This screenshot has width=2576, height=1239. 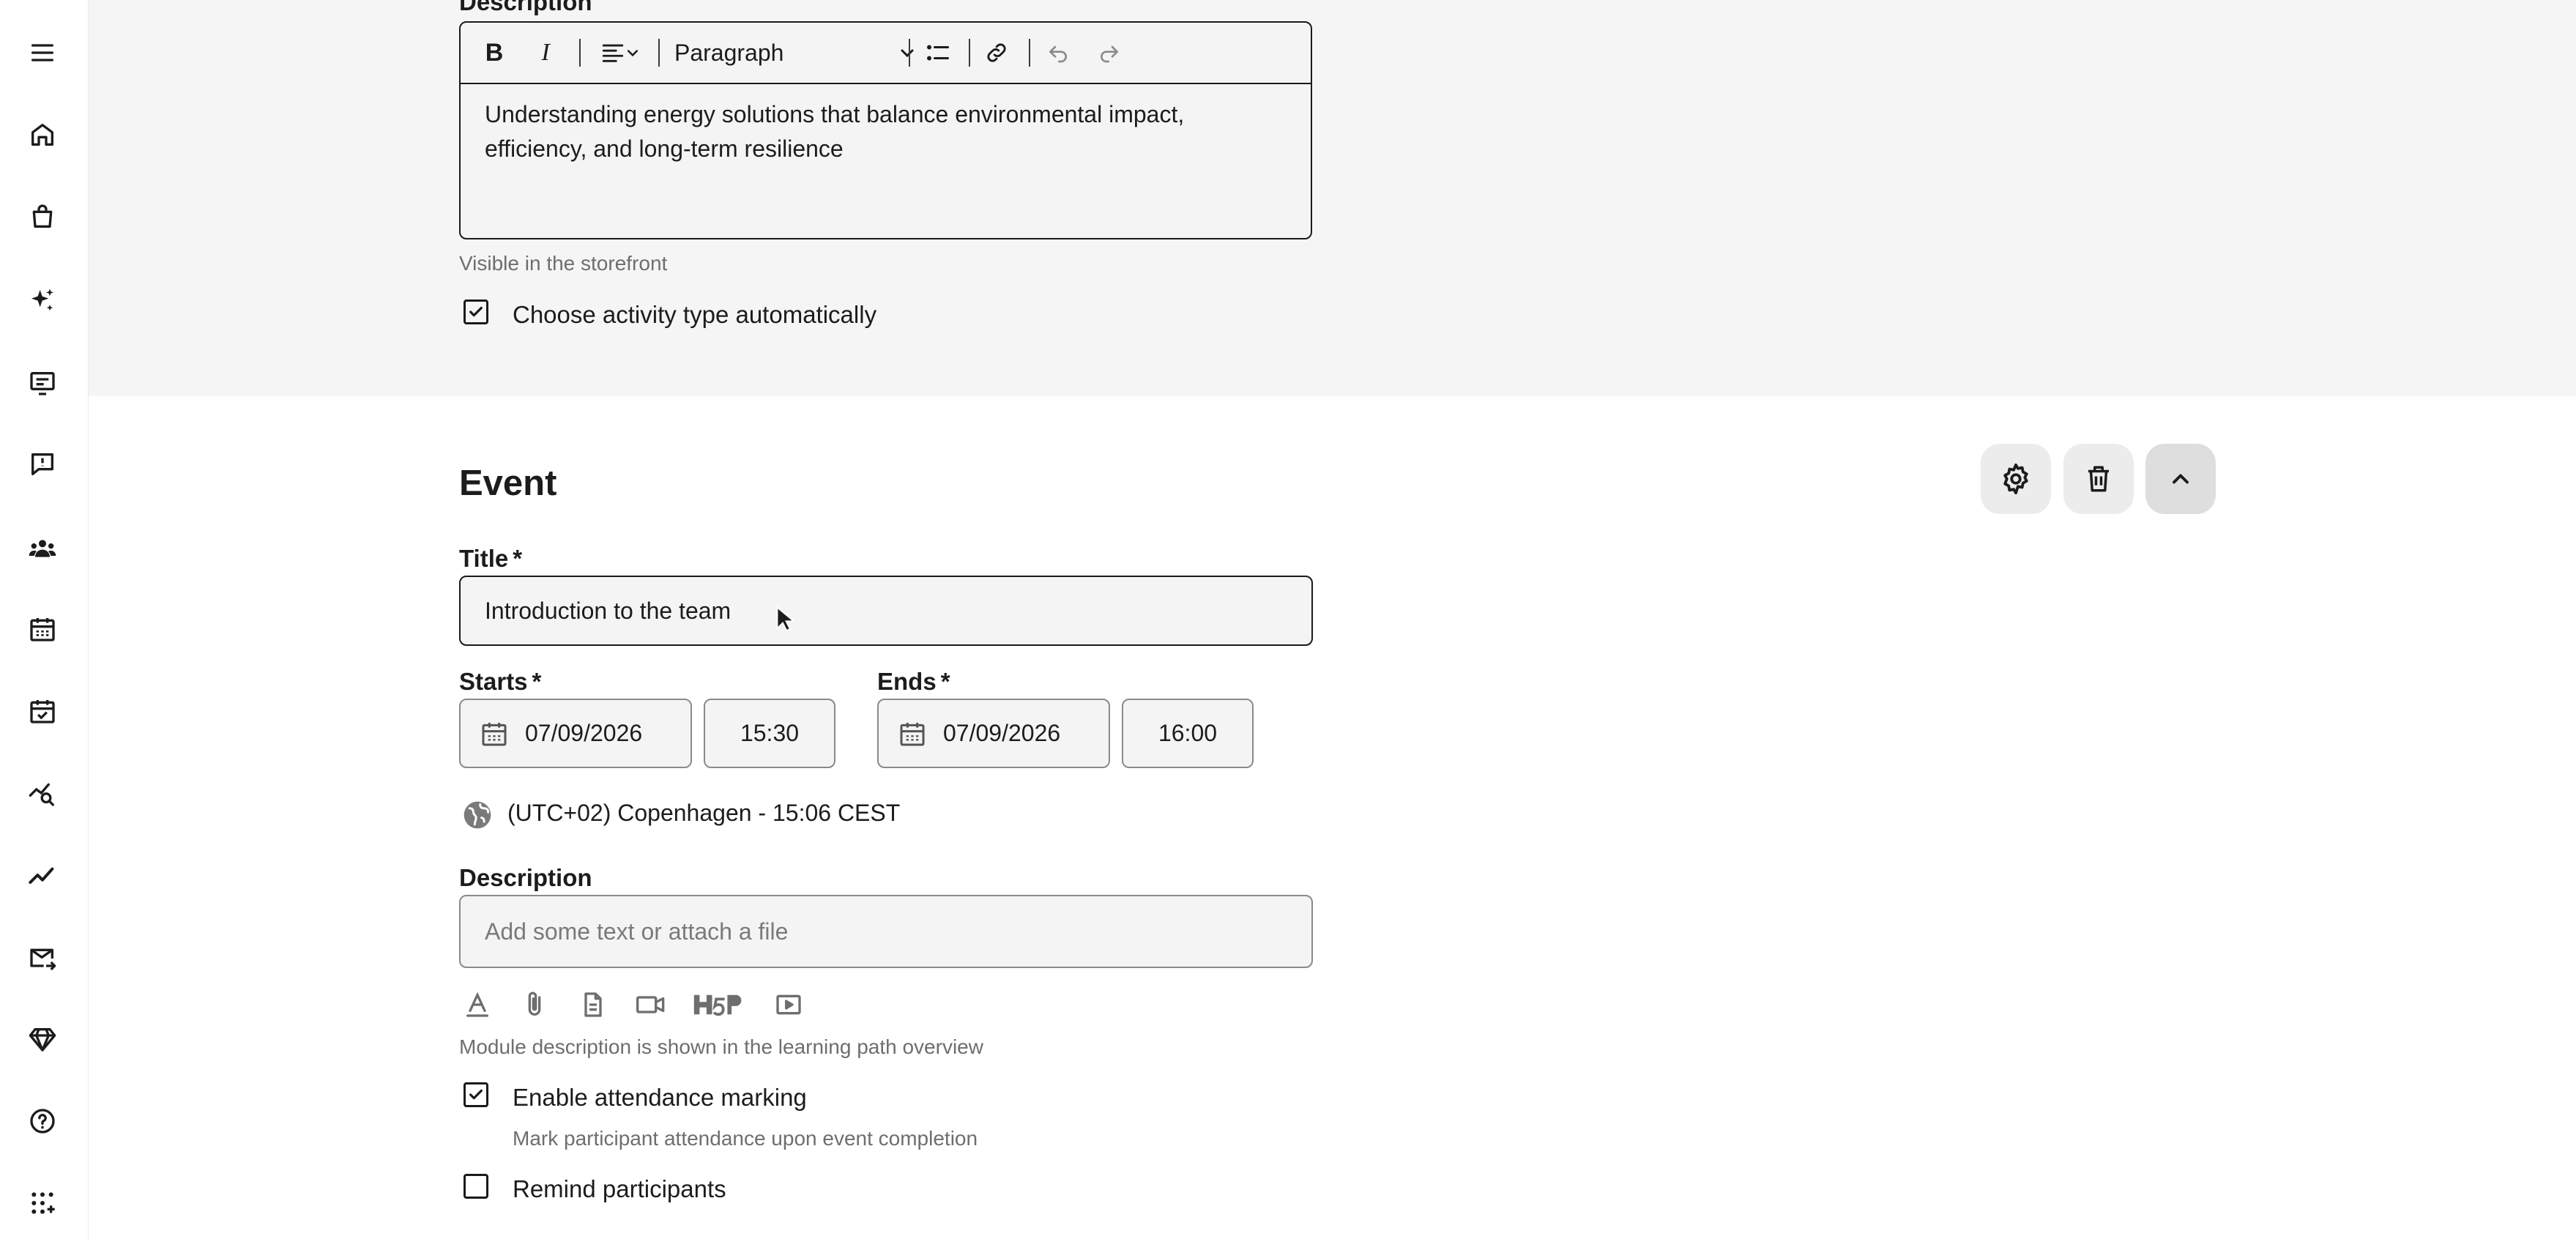 I want to click on paperclip-icon, so click(x=534, y=1004).